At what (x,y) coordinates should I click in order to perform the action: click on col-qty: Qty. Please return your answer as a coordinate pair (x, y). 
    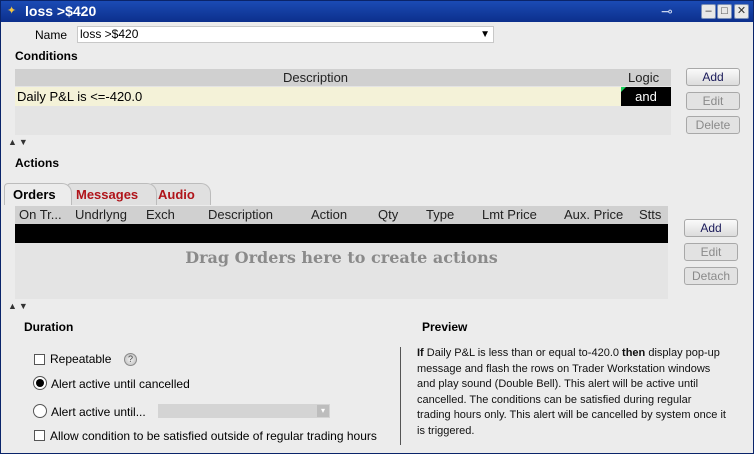
    Looking at the image, I should click on (388, 214).